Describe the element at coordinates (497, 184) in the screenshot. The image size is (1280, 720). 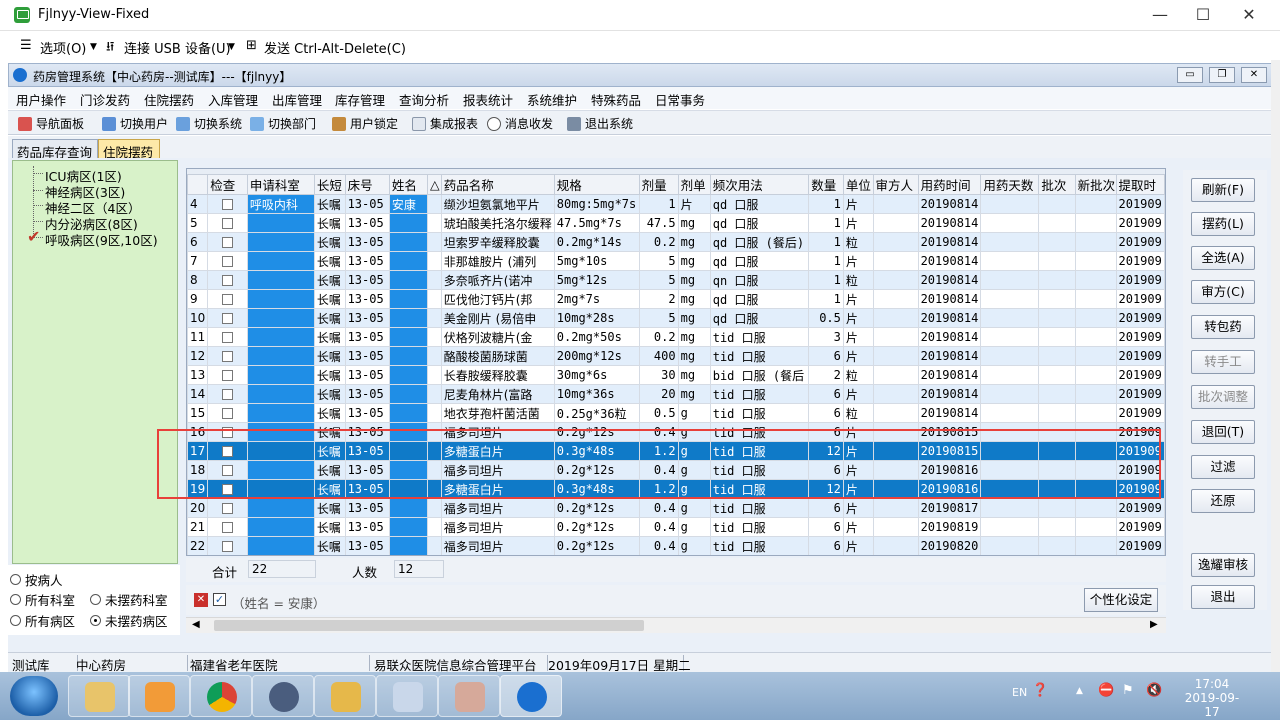
I see `column-header: 药品名称` at that location.